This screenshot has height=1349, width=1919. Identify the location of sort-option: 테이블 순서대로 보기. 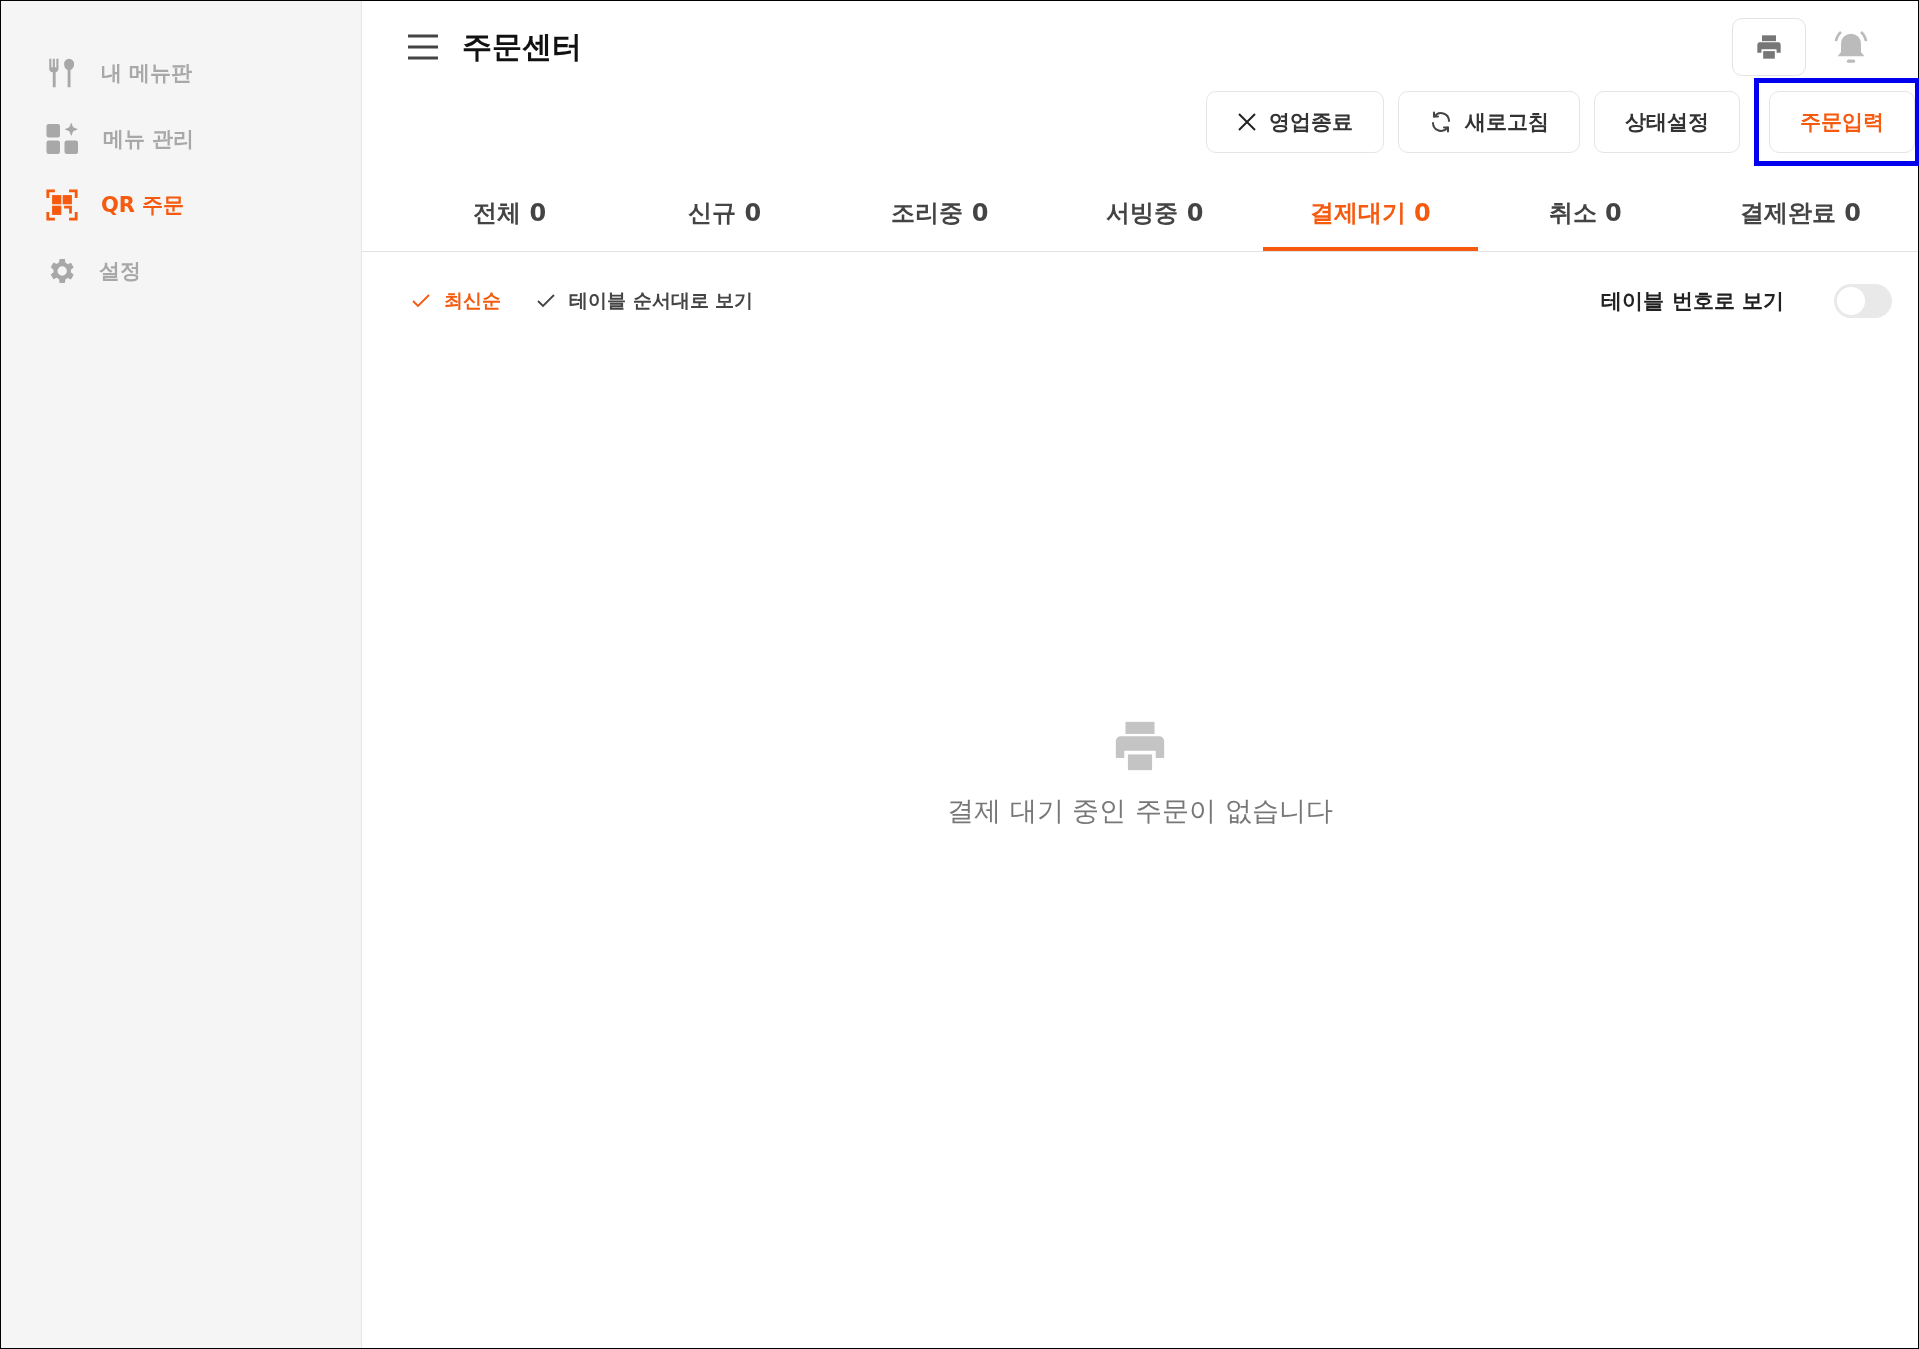
(645, 301).